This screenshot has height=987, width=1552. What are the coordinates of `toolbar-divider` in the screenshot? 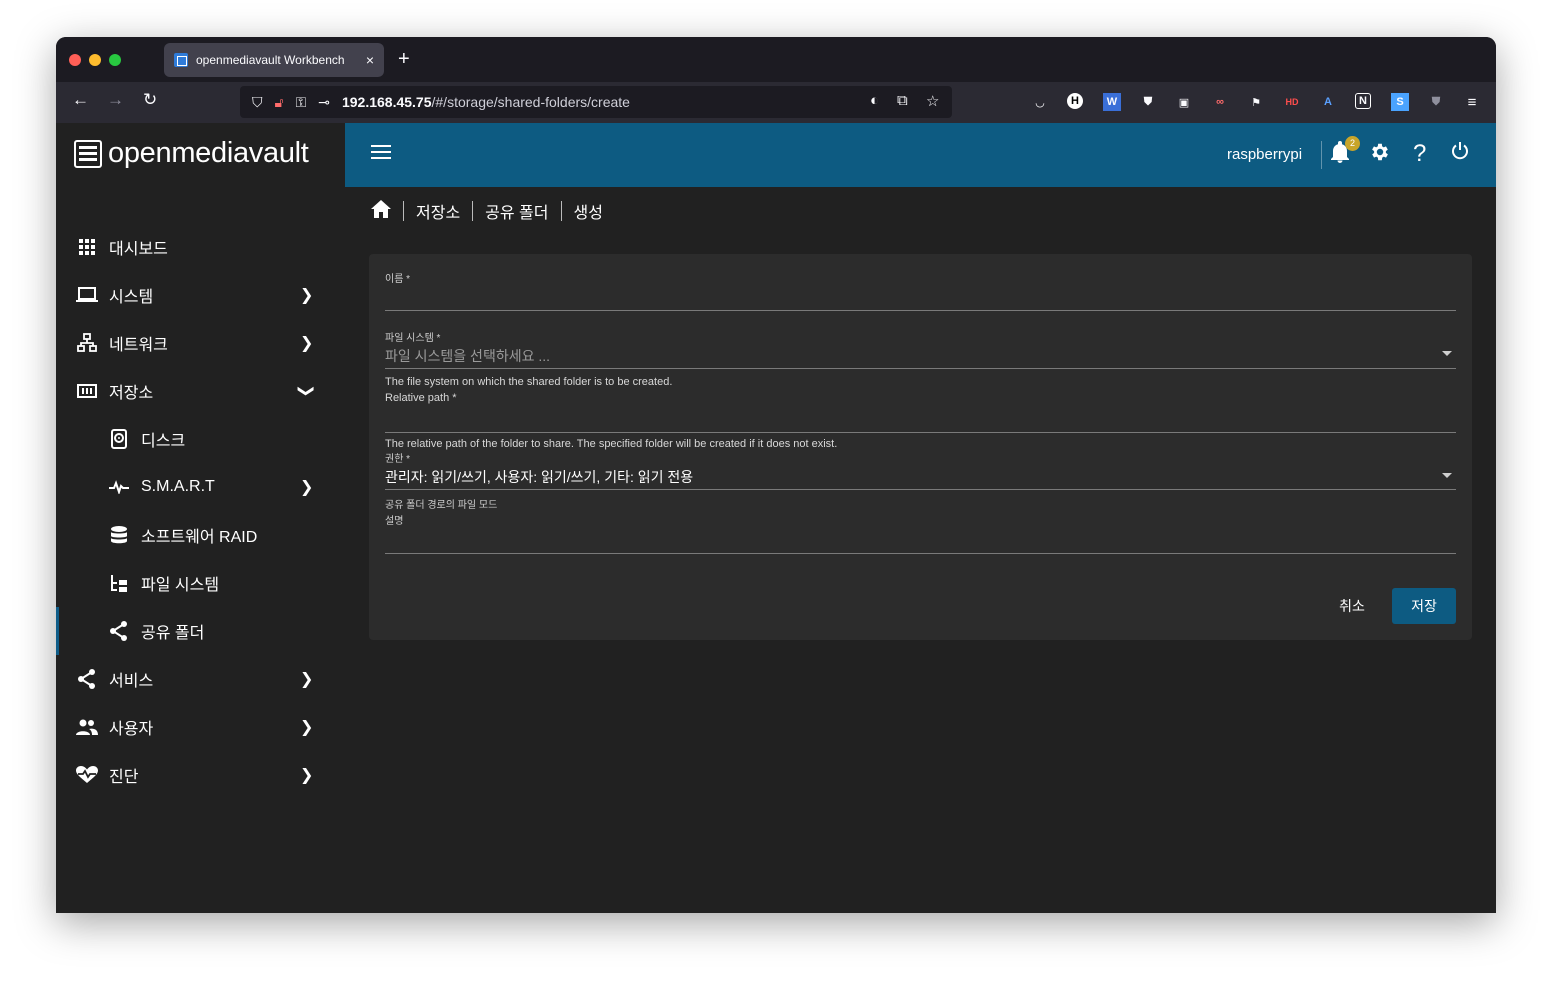 It's located at (1321, 155).